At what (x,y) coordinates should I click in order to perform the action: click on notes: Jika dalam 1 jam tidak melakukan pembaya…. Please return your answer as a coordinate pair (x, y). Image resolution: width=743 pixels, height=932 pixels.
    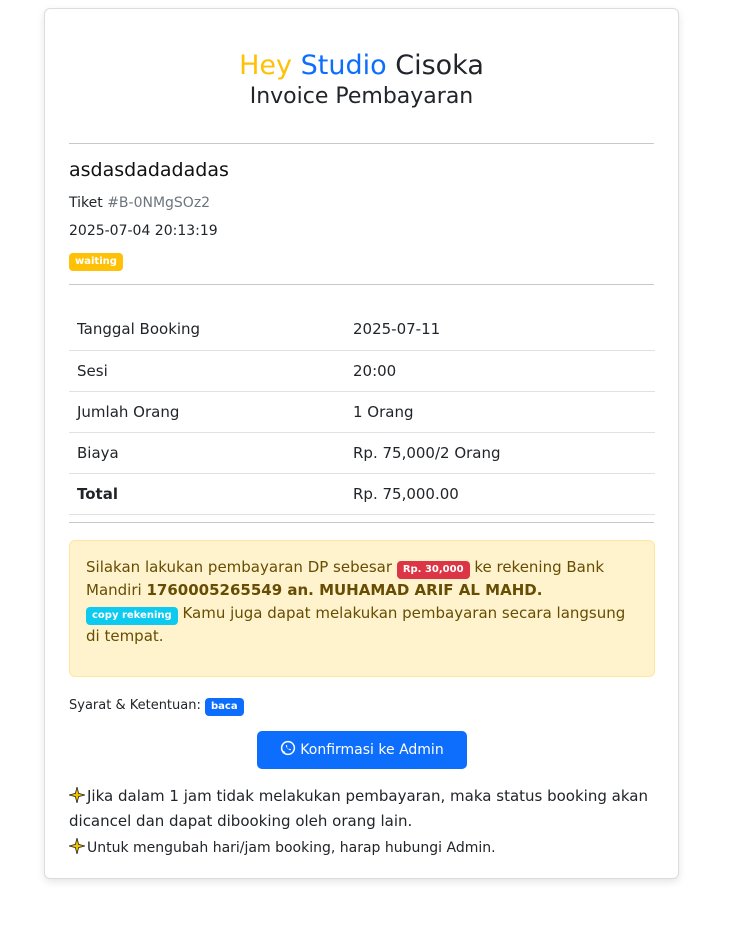
    Looking at the image, I should click on (361, 823).